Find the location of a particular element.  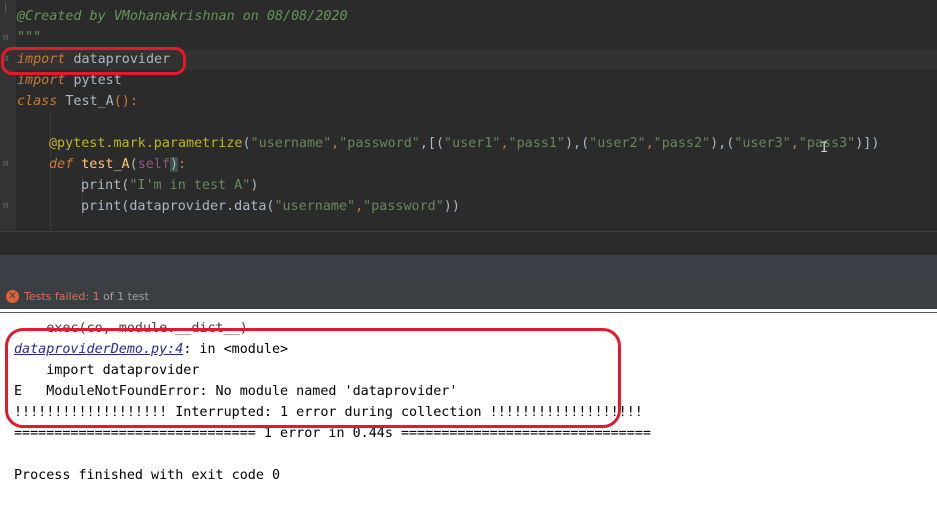

self-param: self is located at coordinates (153, 164).